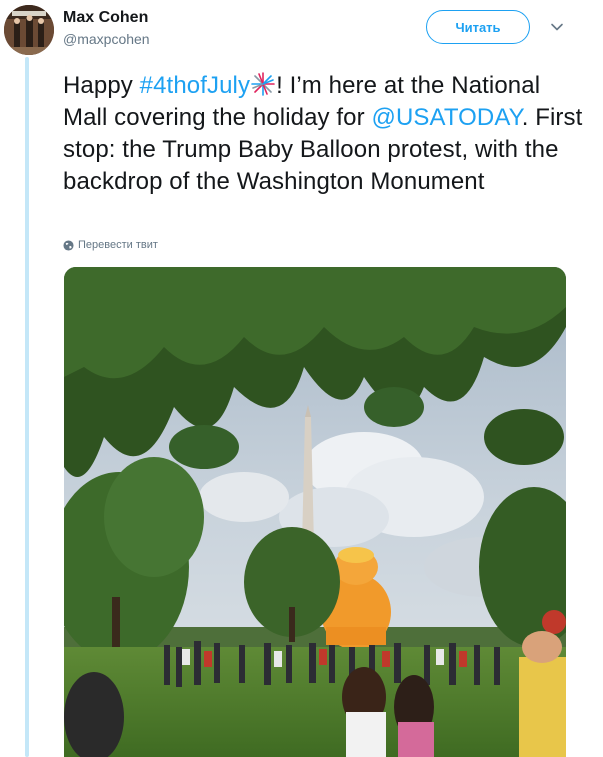 The image size is (603, 757). Describe the element at coordinates (557, 27) in the screenshot. I see `chevron-down-icon` at that location.